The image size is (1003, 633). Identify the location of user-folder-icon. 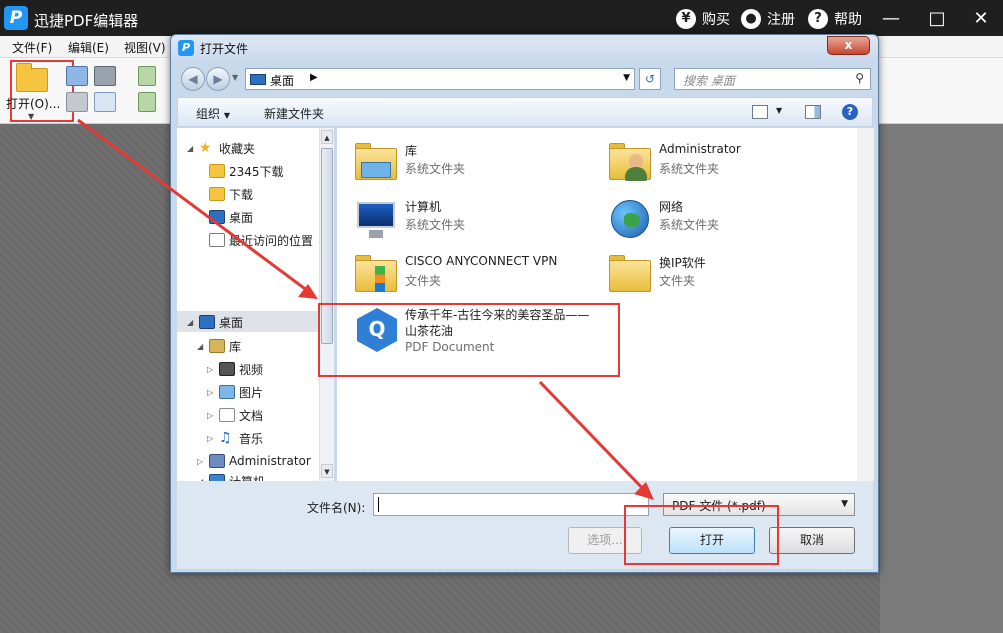
(630, 162).